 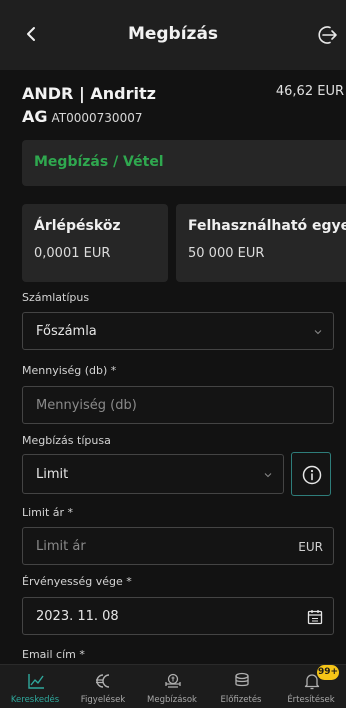 I want to click on tick-size-value: 0,0001 EUR, so click(x=72, y=253).